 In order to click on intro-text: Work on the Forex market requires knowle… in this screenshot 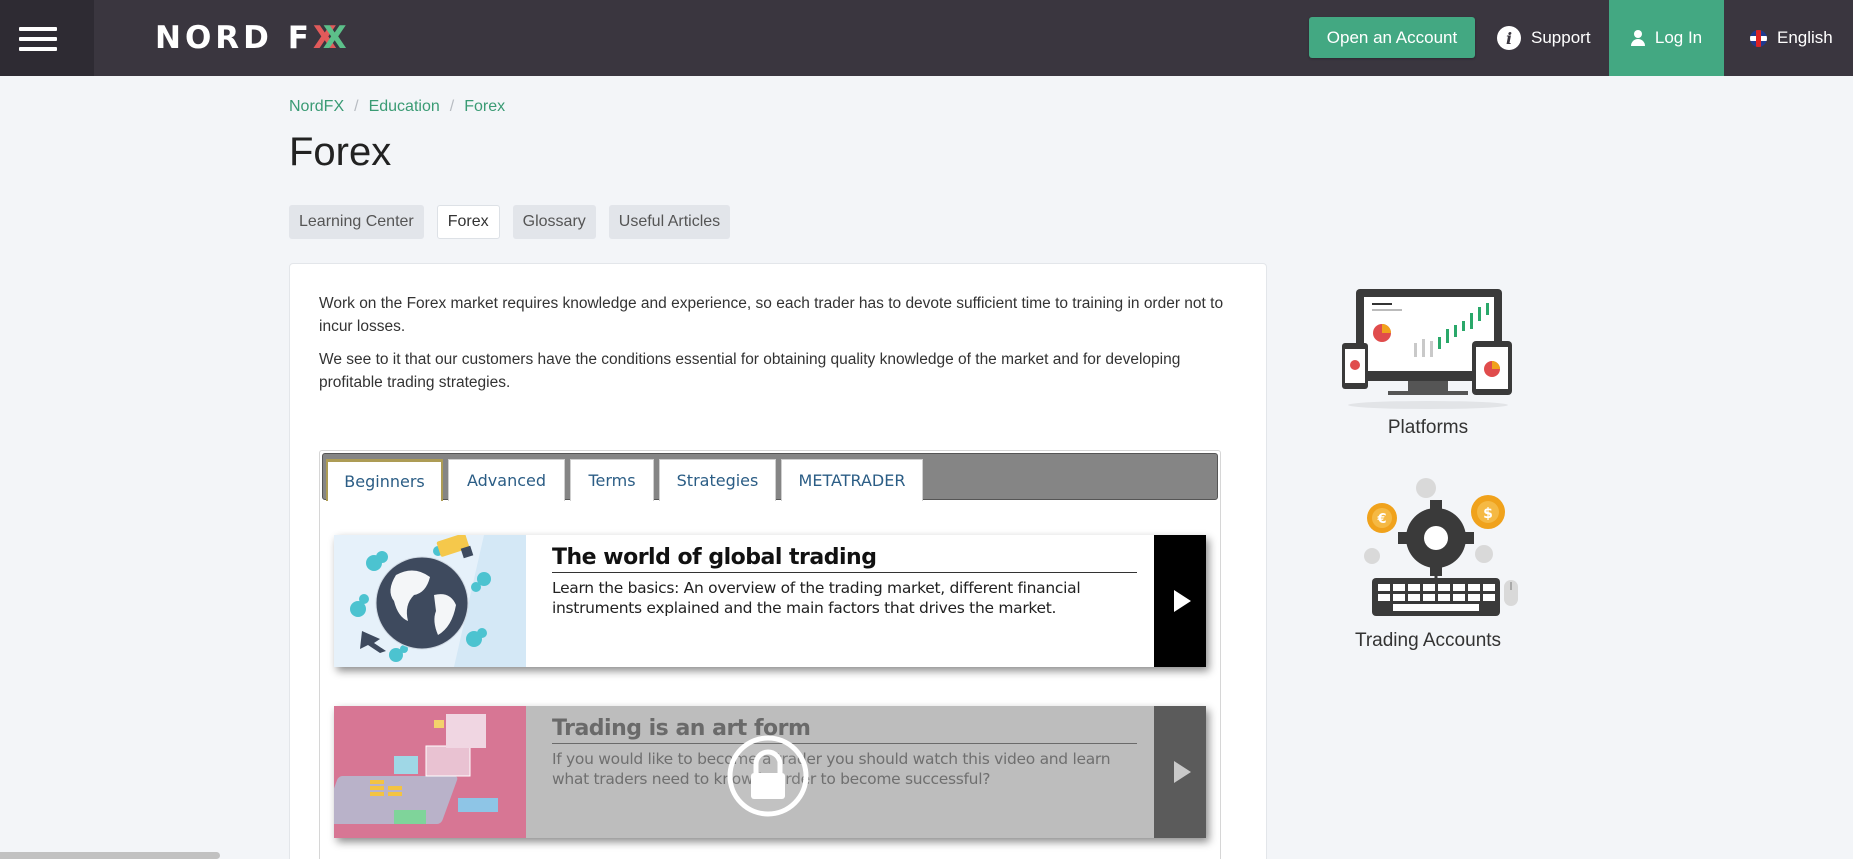, I will do `click(781, 348)`.